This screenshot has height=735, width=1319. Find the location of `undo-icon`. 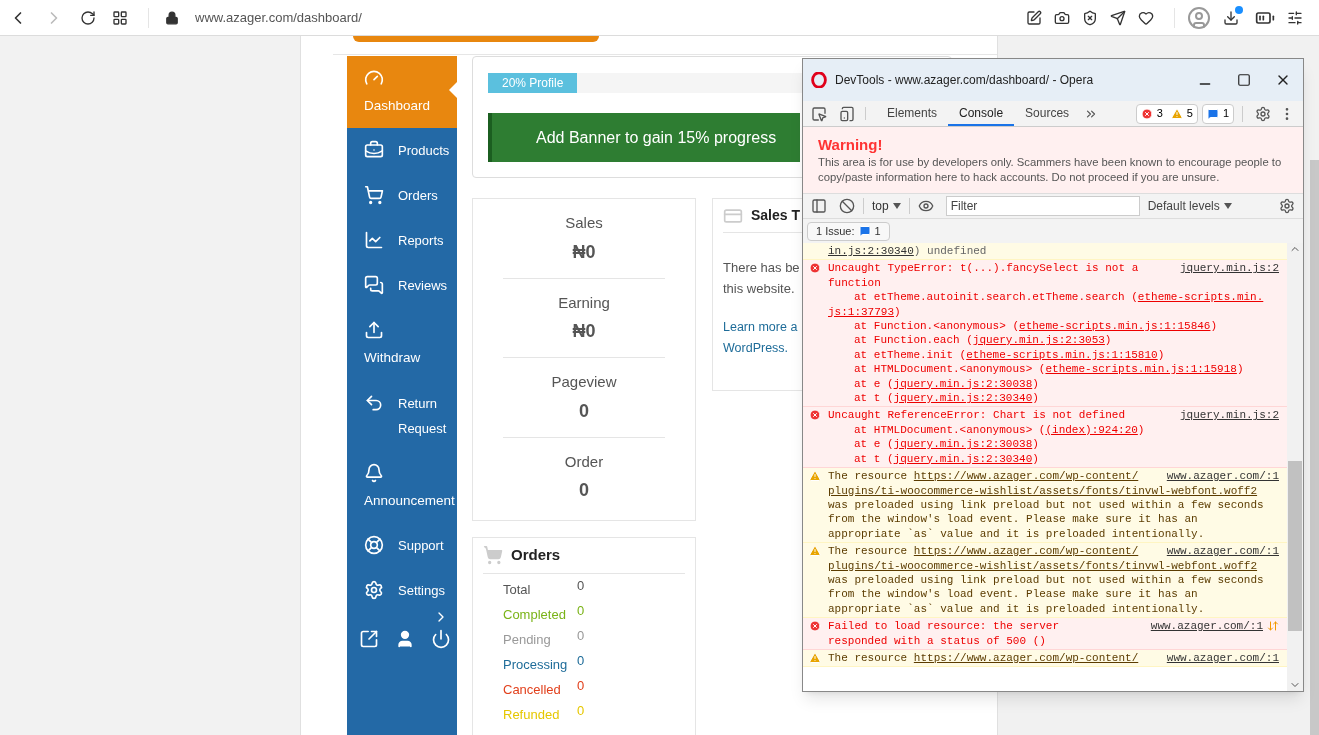

undo-icon is located at coordinates (374, 402).